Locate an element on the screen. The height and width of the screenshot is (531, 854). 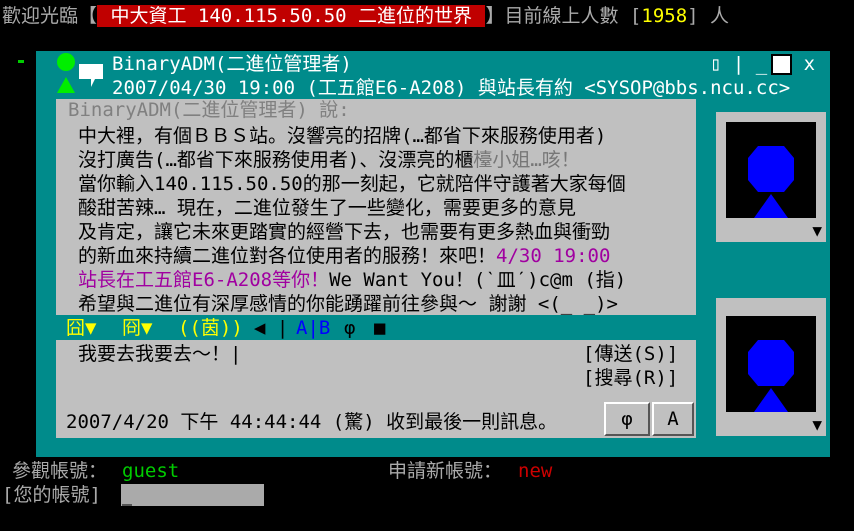
message-line: 當你輸入140.115.50.50的那一刻起，它就陪伴守護著大家每個 is located at coordinates (352, 184).